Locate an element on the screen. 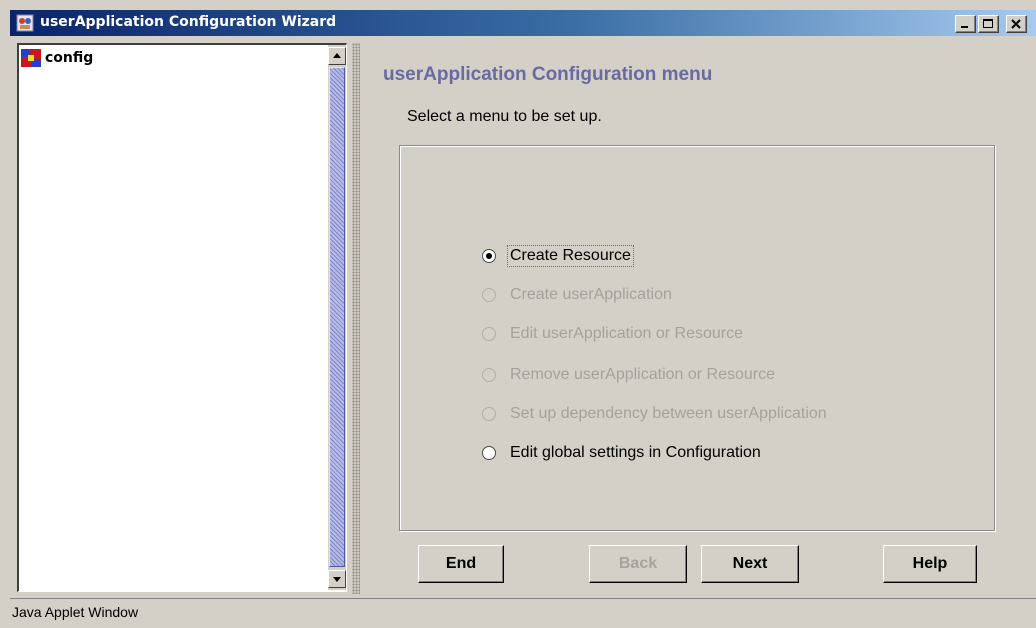 Image resolution: width=1036 pixels, height=628 pixels. option-label: Create Resource is located at coordinates (570, 256).